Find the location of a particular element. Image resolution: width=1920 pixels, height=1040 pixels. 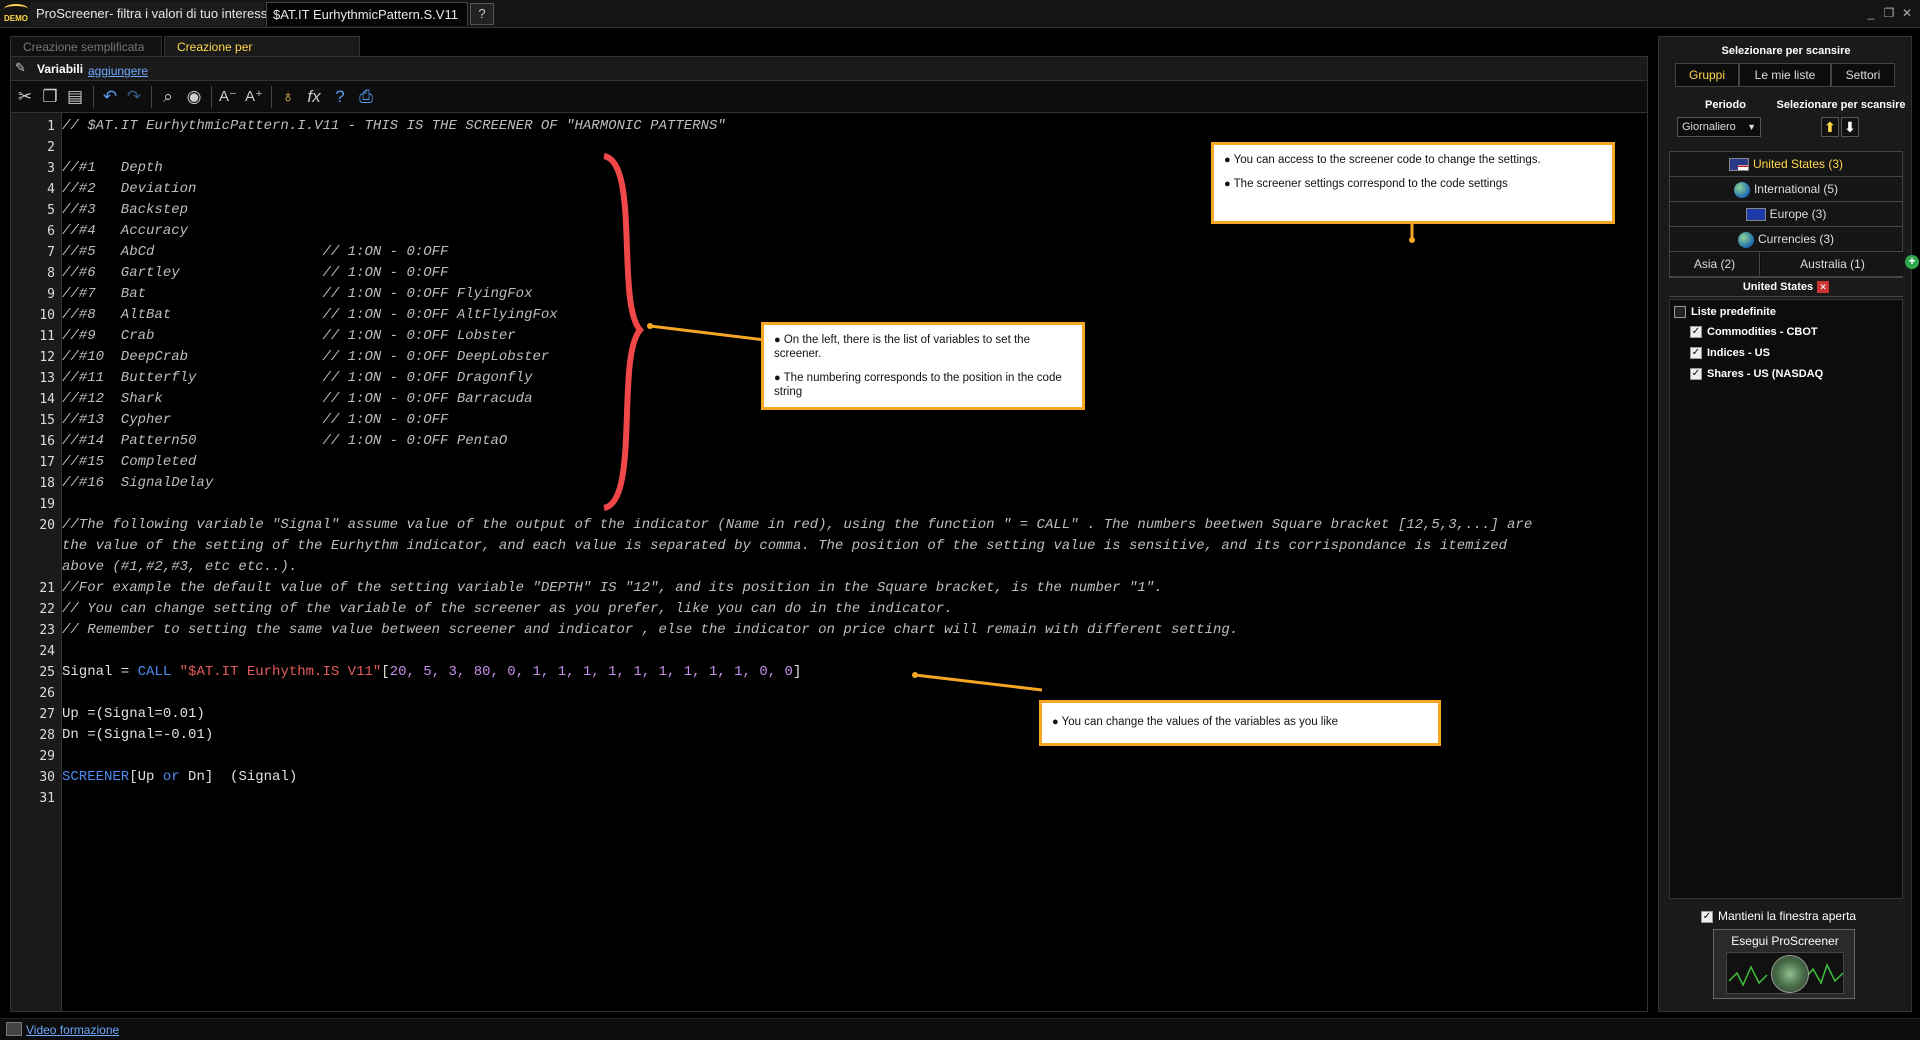

chevron-down-icon: ▼ is located at coordinates (1751, 127).